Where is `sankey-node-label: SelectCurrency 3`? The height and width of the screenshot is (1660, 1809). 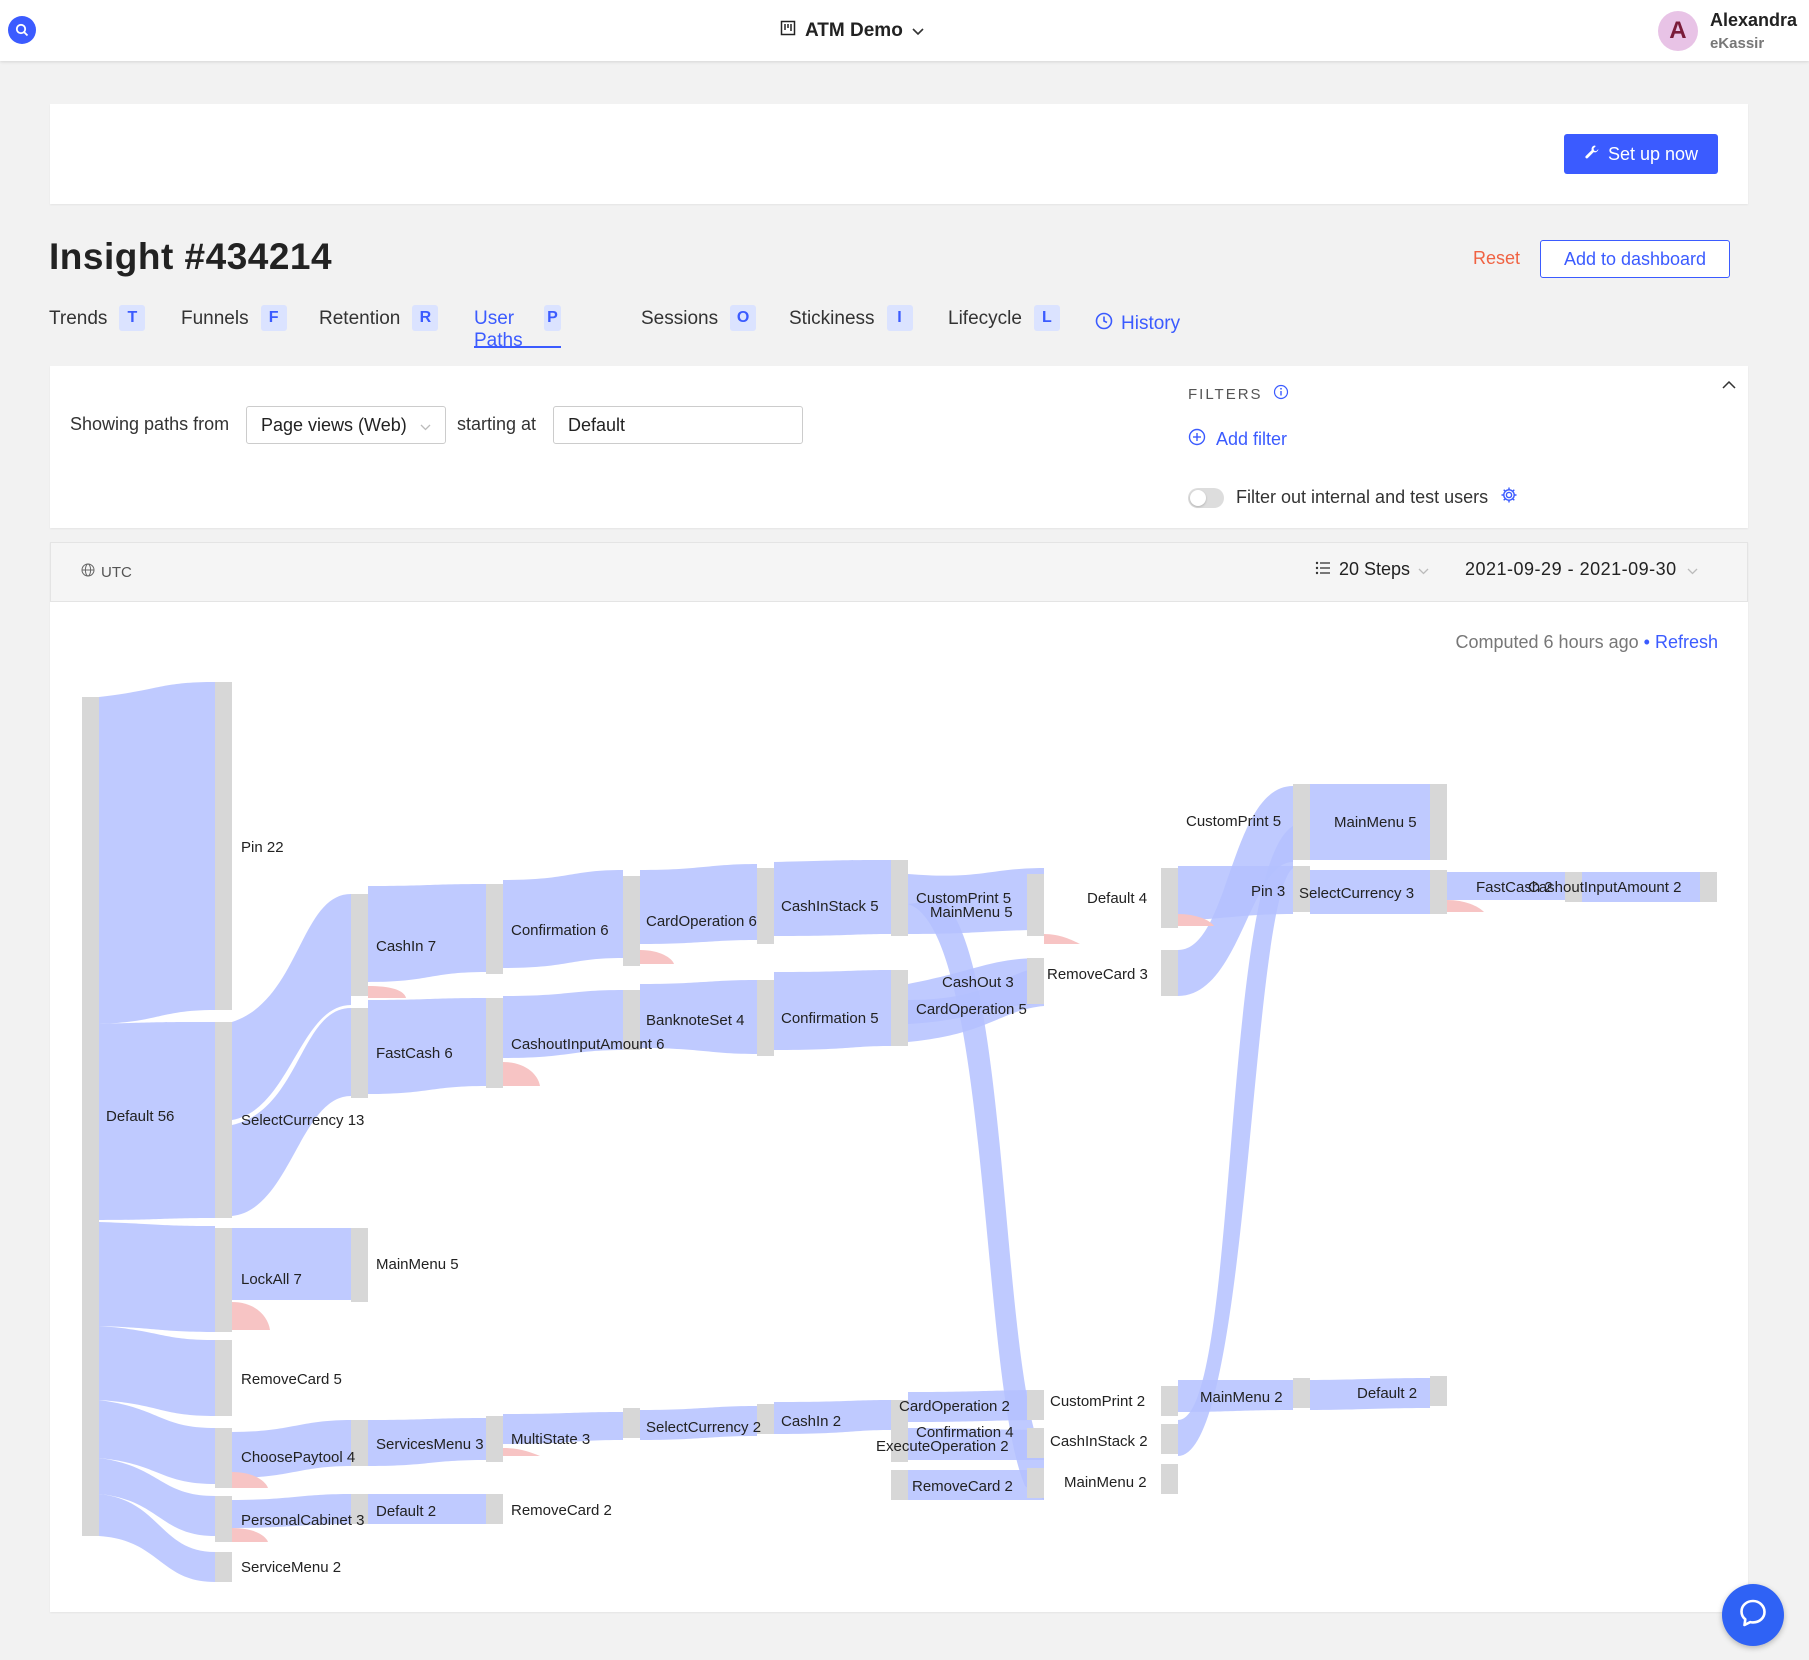
sankey-node-label: SelectCurrency 3 is located at coordinates (1356, 893).